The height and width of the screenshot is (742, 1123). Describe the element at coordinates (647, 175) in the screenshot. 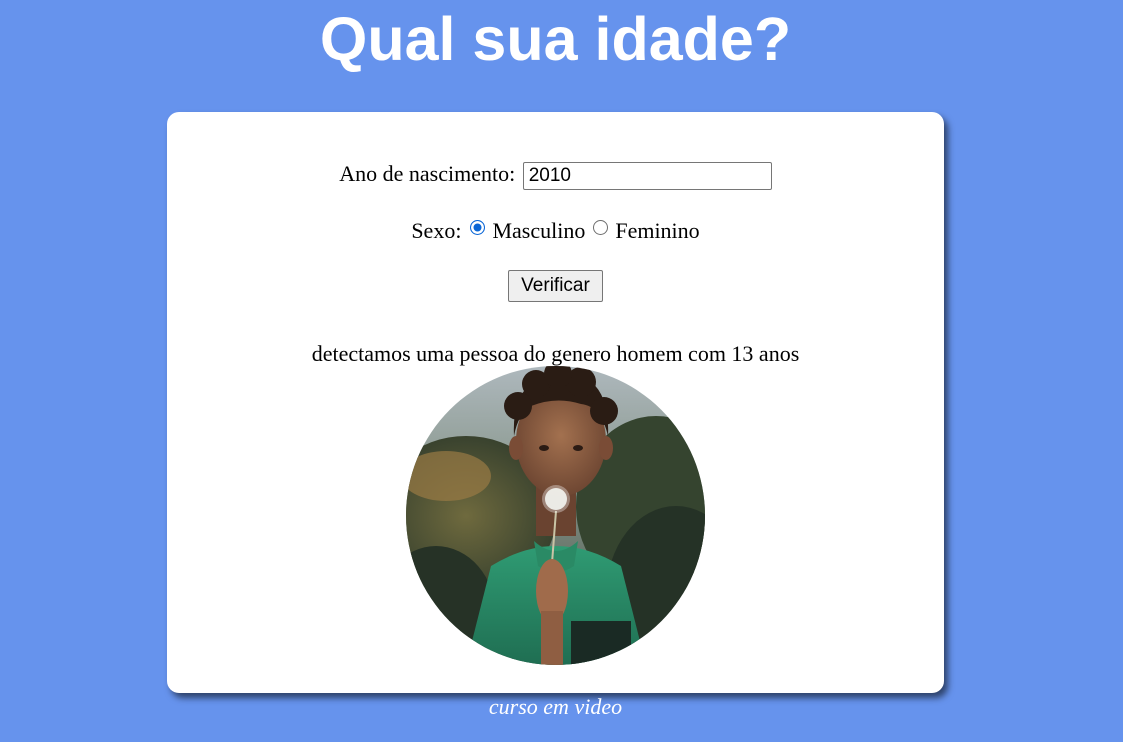

I see `year-input` at that location.